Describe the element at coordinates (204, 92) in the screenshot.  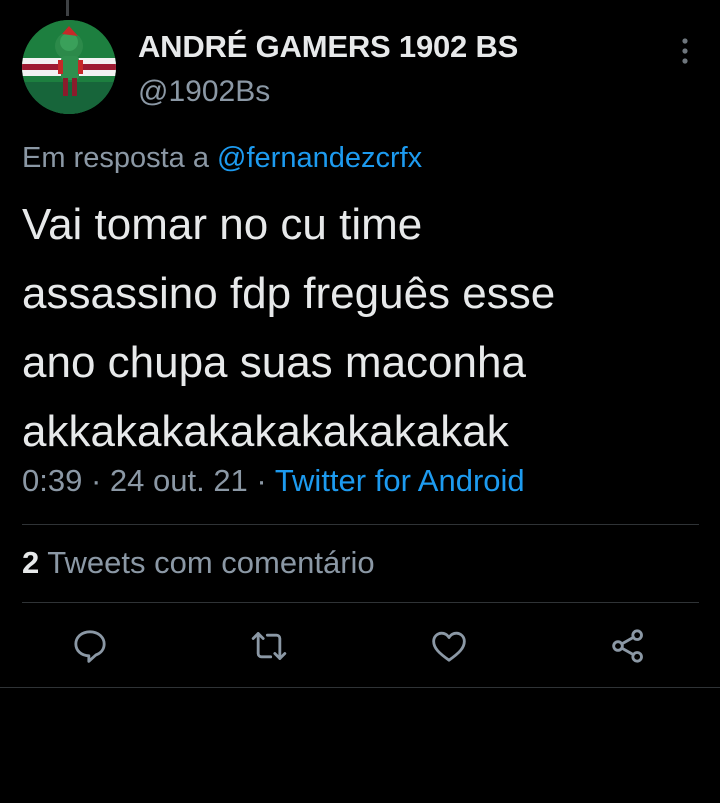
I see `author-handle: @1902Bs` at that location.